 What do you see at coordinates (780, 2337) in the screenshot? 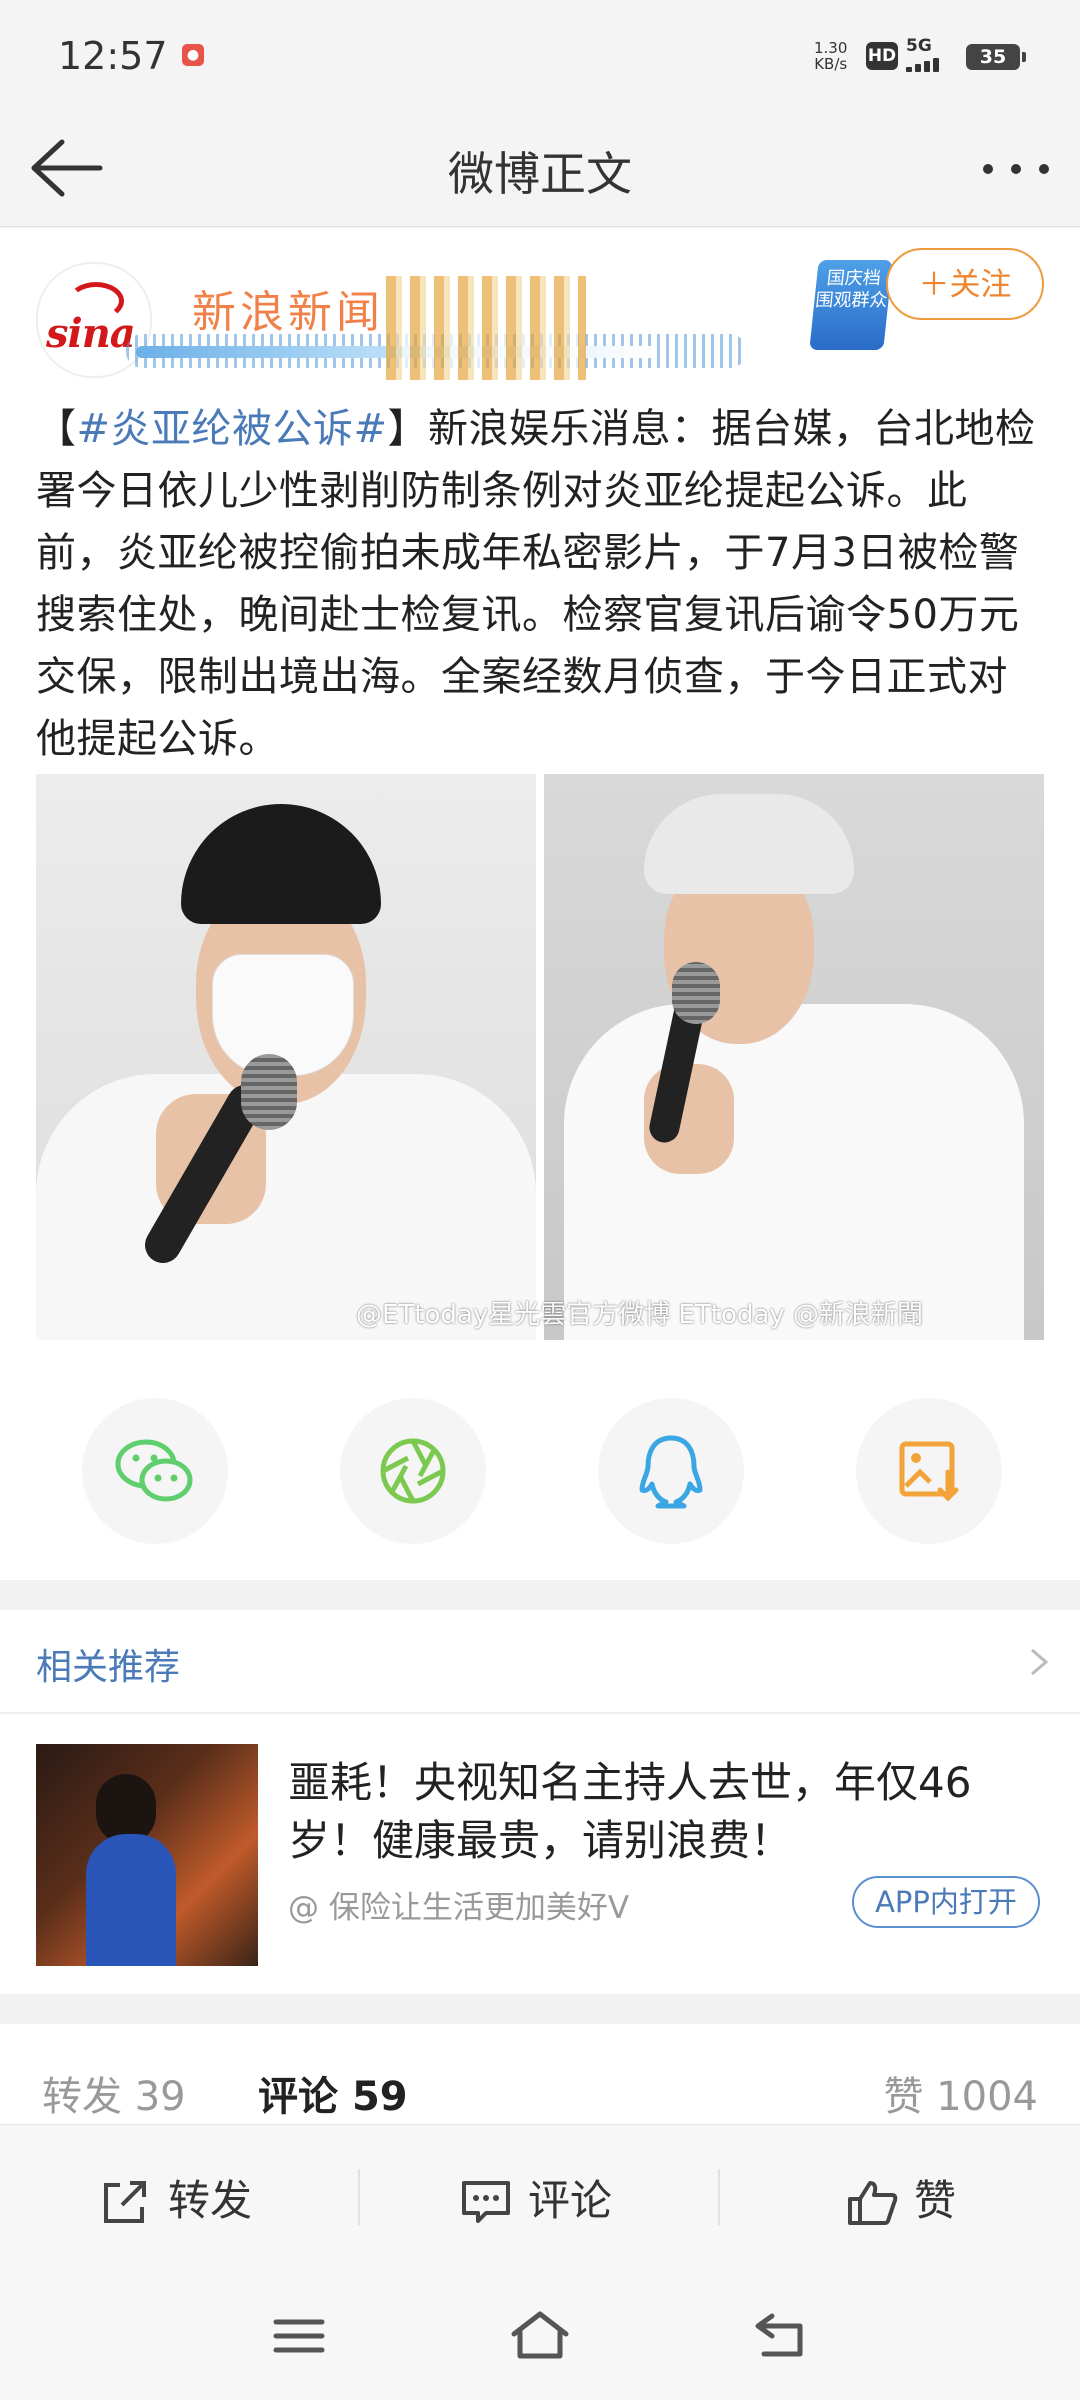
I see `back-nav-icon` at bounding box center [780, 2337].